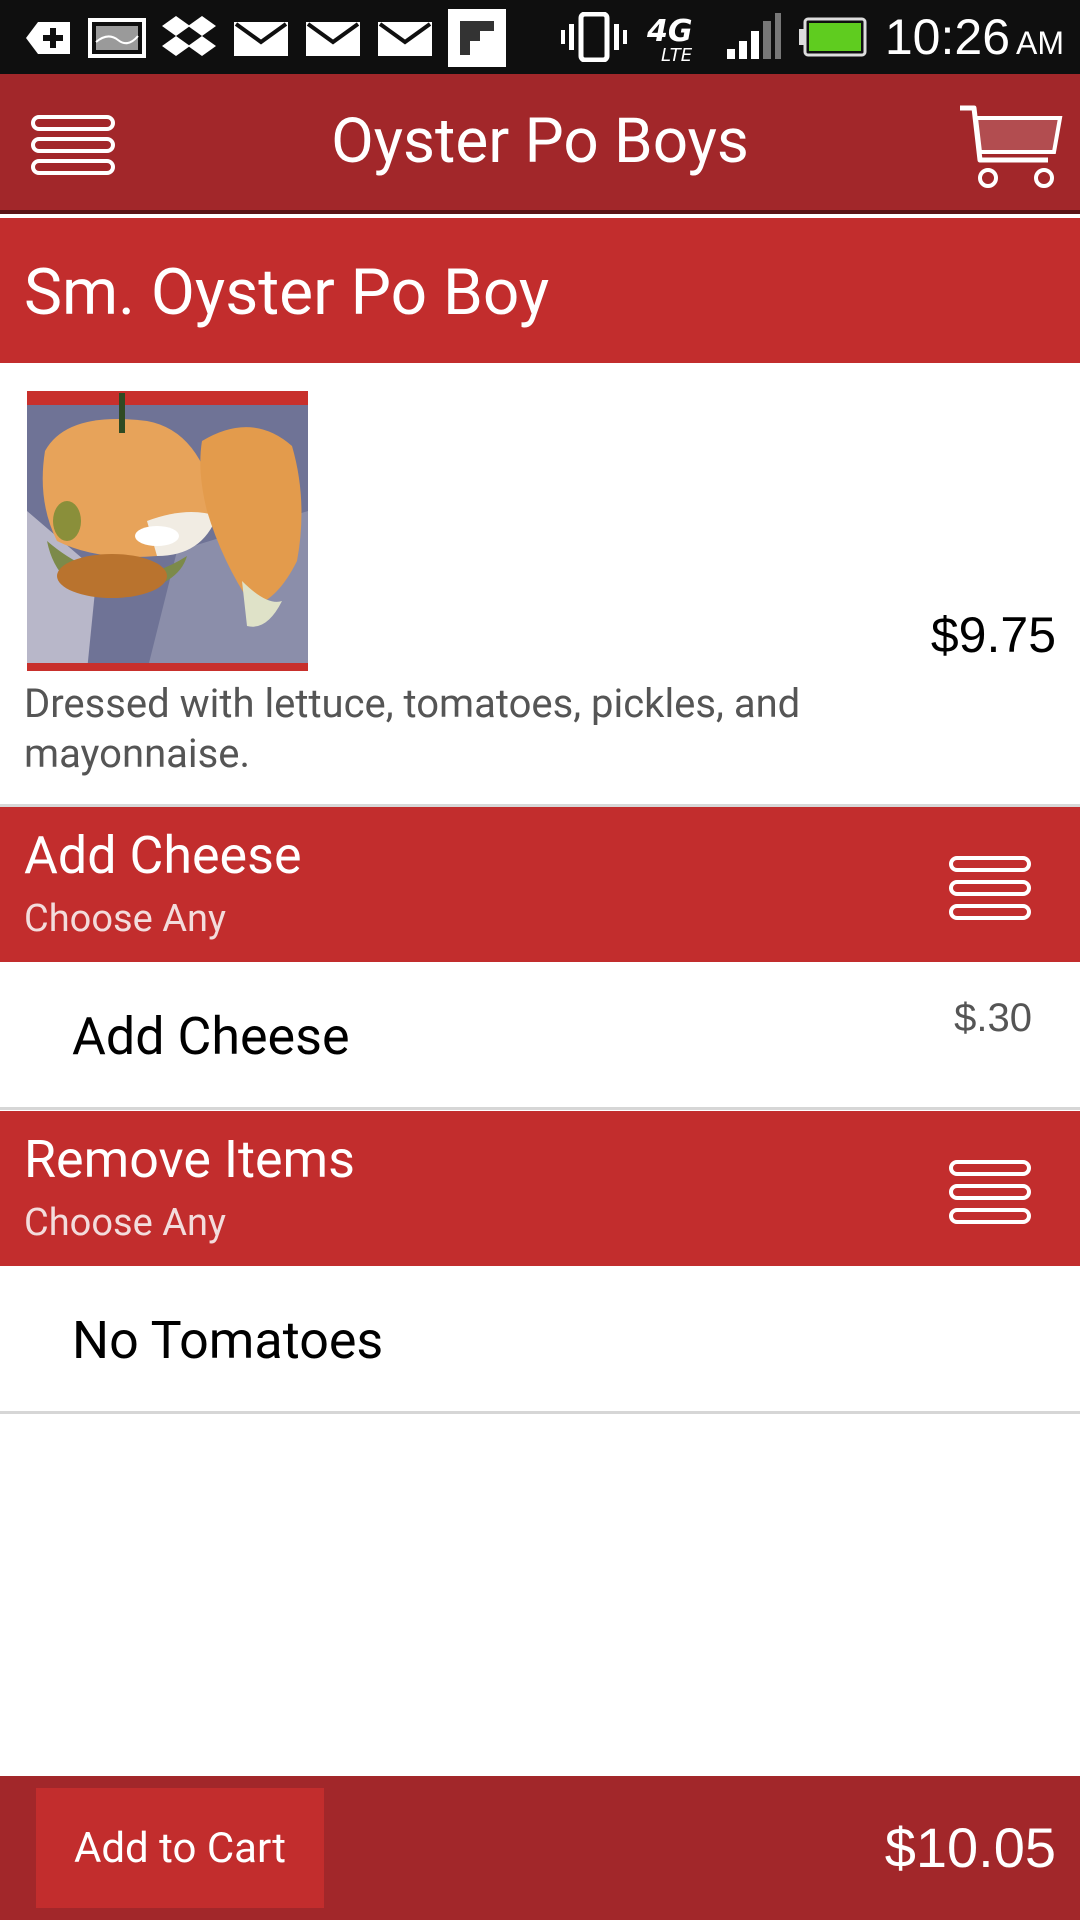  What do you see at coordinates (540, 1848) in the screenshot?
I see `bottom-bar: Add to Cart $10.05` at bounding box center [540, 1848].